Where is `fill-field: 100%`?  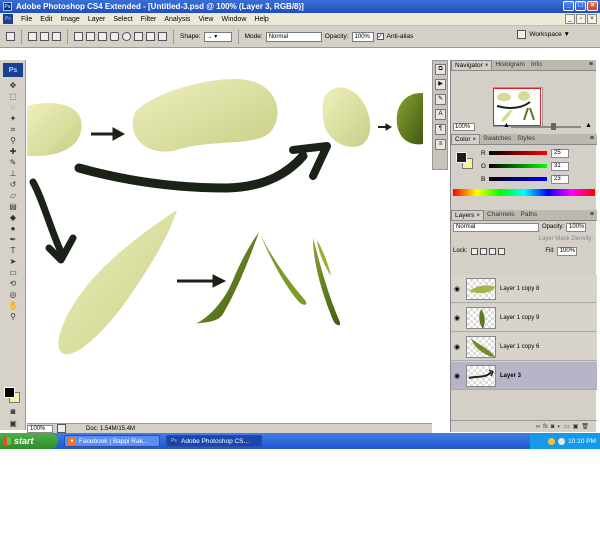
fill-field: 100% is located at coordinates (566, 251).